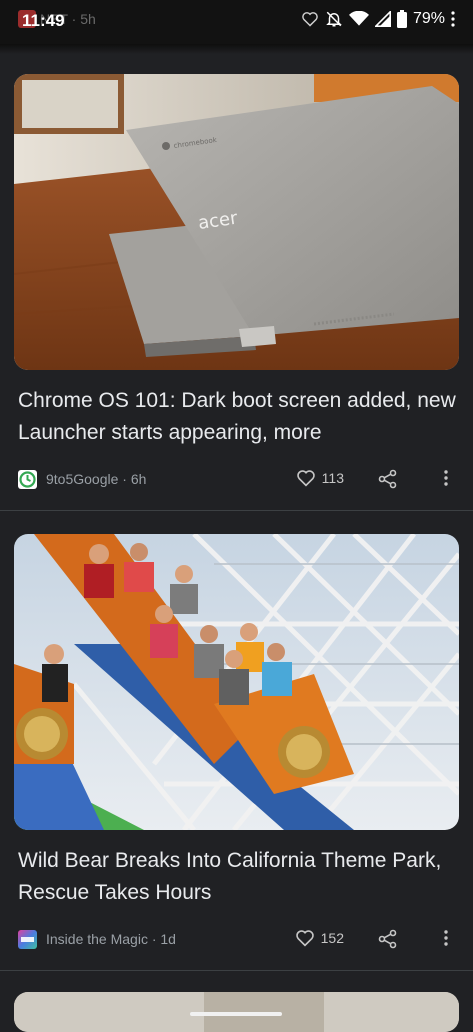 The height and width of the screenshot is (1032, 473). Describe the element at coordinates (320, 478) in the screenshot. I see `like-button: 113` at that location.